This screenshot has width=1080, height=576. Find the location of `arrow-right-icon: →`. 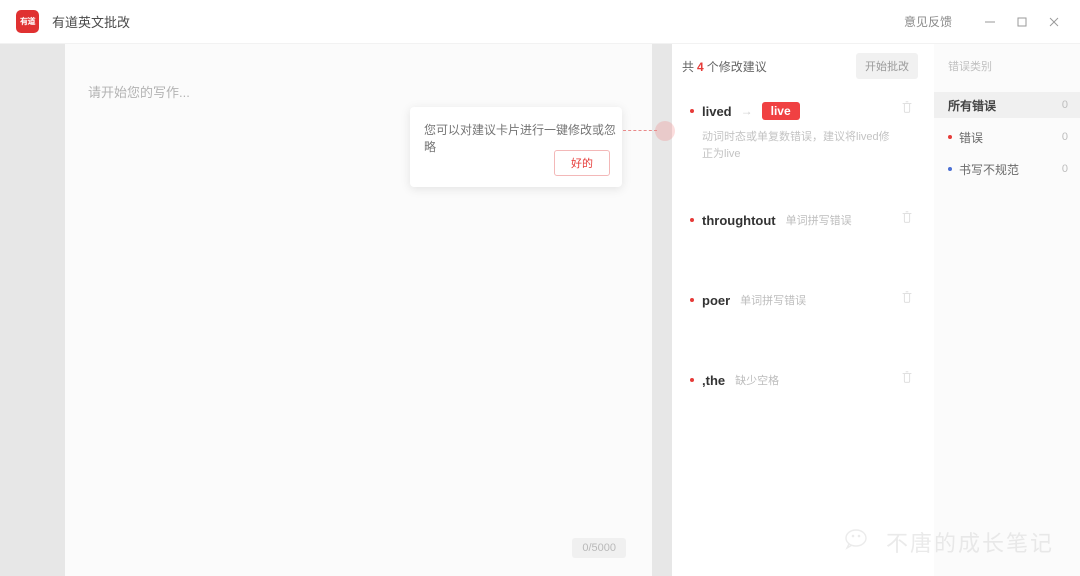

arrow-right-icon: → is located at coordinates (746, 111).